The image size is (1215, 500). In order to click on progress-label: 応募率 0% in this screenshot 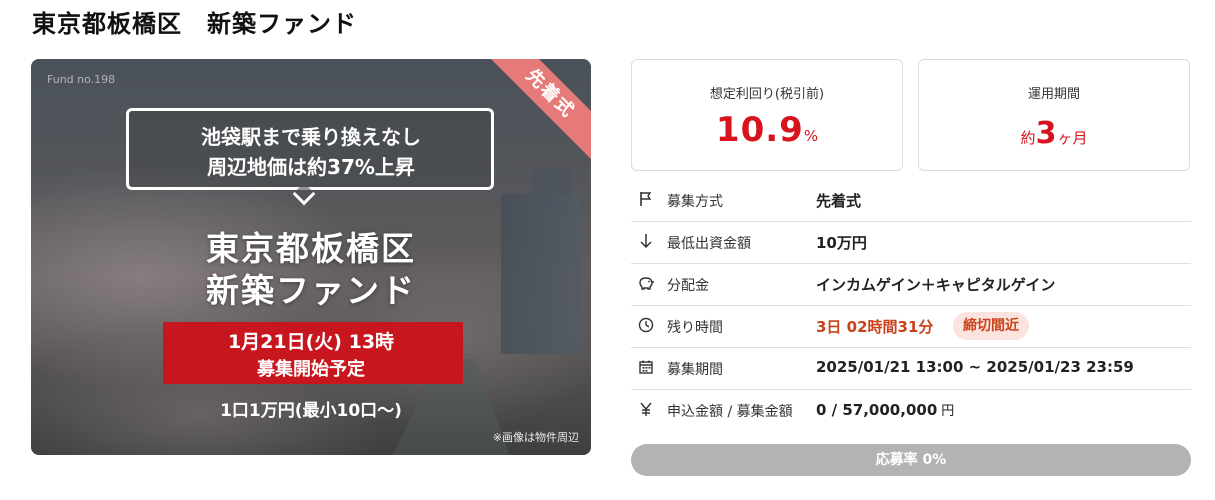, I will do `click(911, 460)`.